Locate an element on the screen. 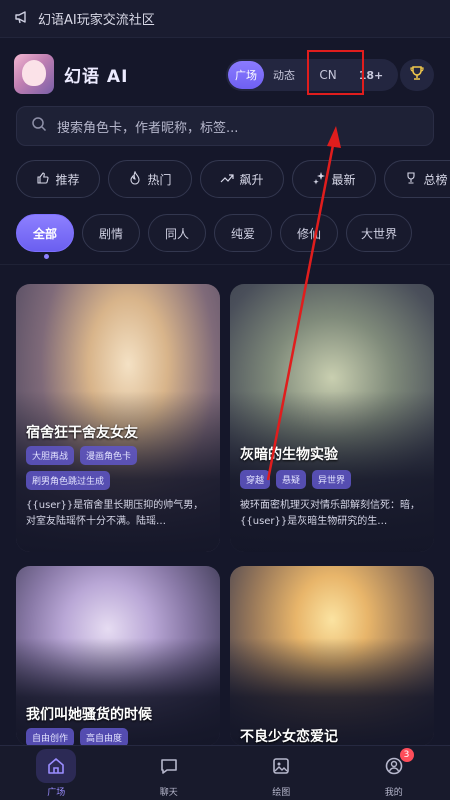  category-hot: 热门 is located at coordinates (150, 179).